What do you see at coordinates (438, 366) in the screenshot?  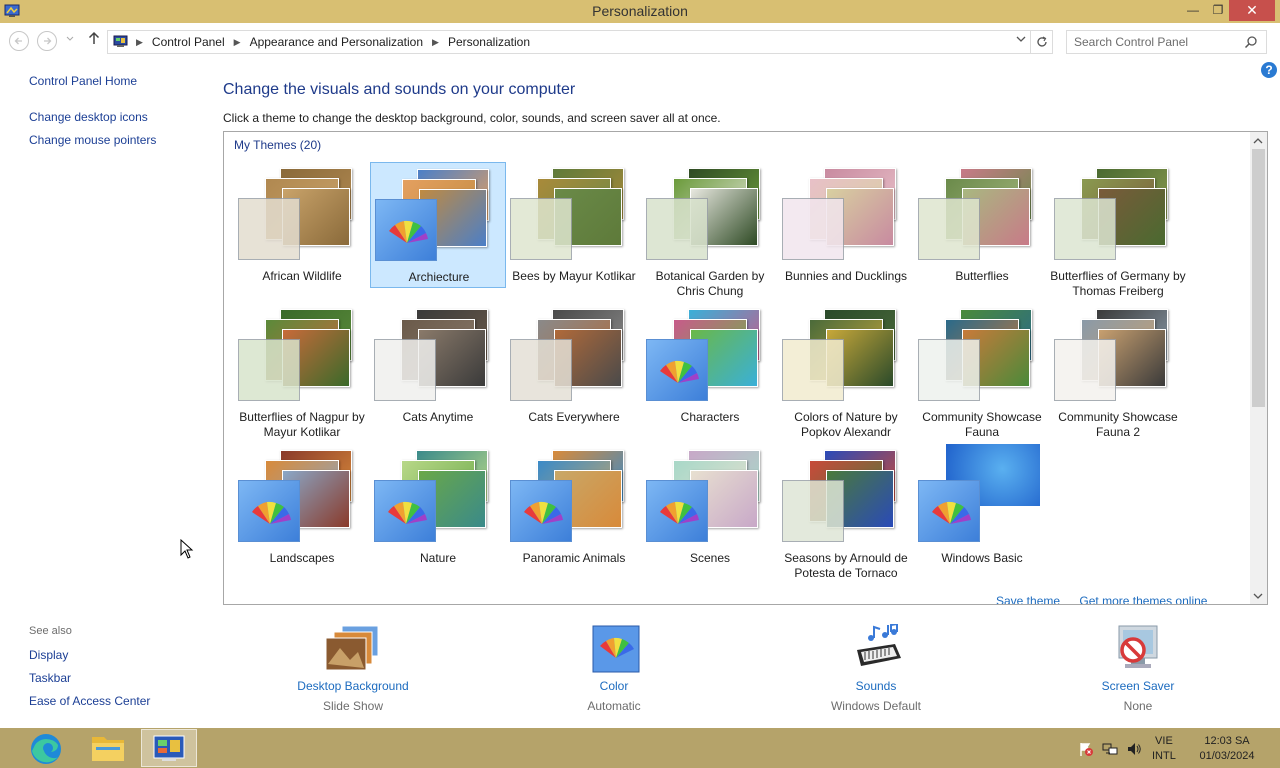 I see `theme-tile: Cats Anytime` at bounding box center [438, 366].